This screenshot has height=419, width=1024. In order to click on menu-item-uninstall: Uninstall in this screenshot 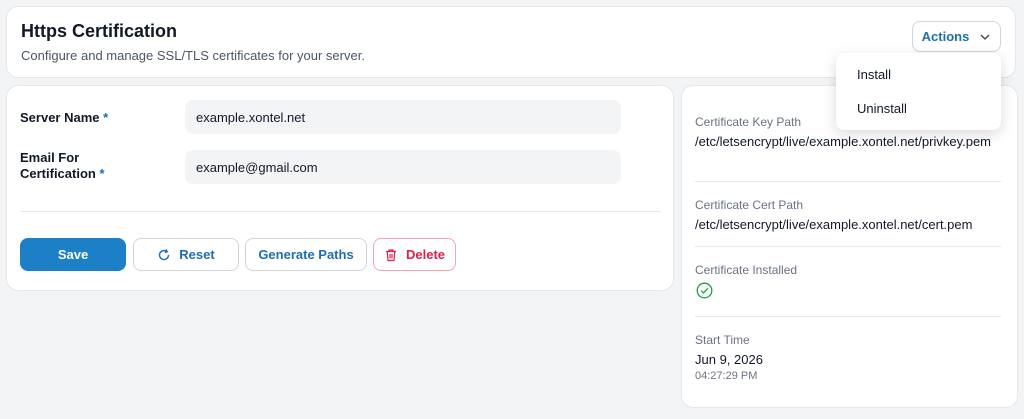, I will do `click(882, 108)`.